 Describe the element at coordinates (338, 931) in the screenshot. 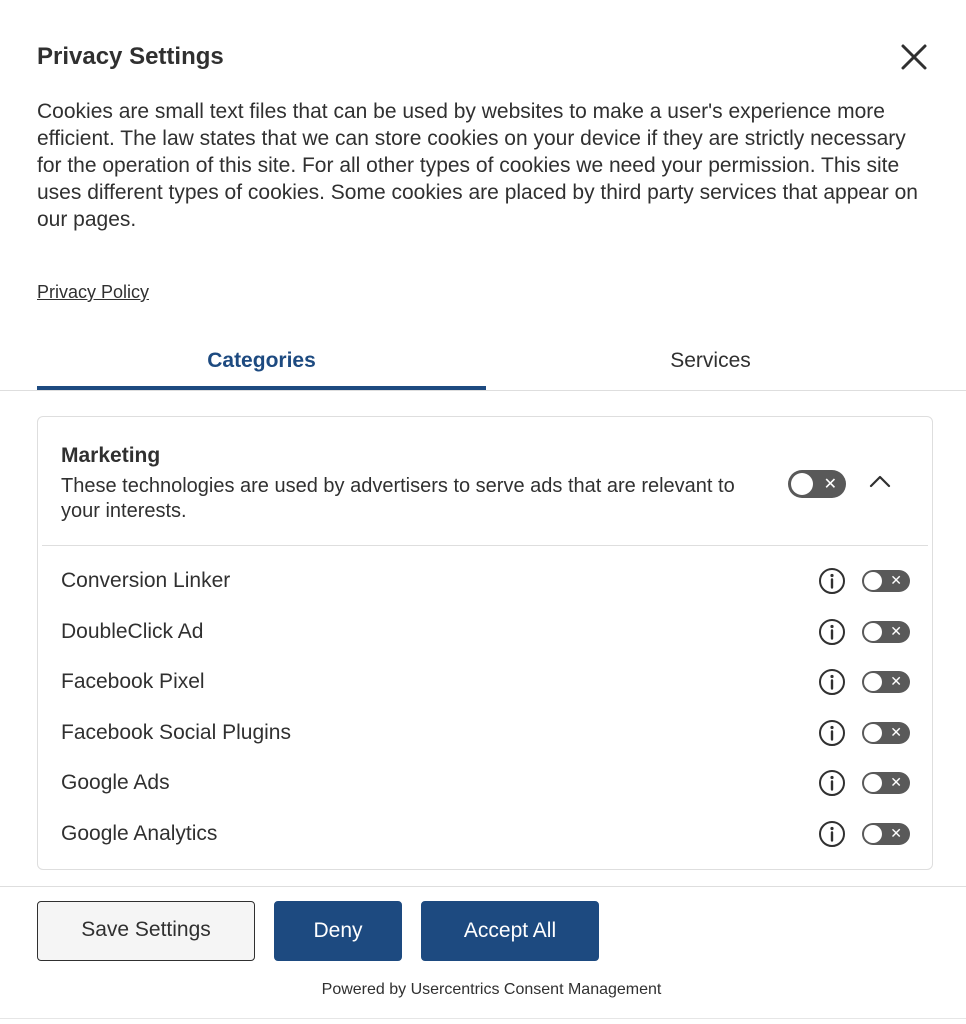

I see `deny-button: Deny` at that location.